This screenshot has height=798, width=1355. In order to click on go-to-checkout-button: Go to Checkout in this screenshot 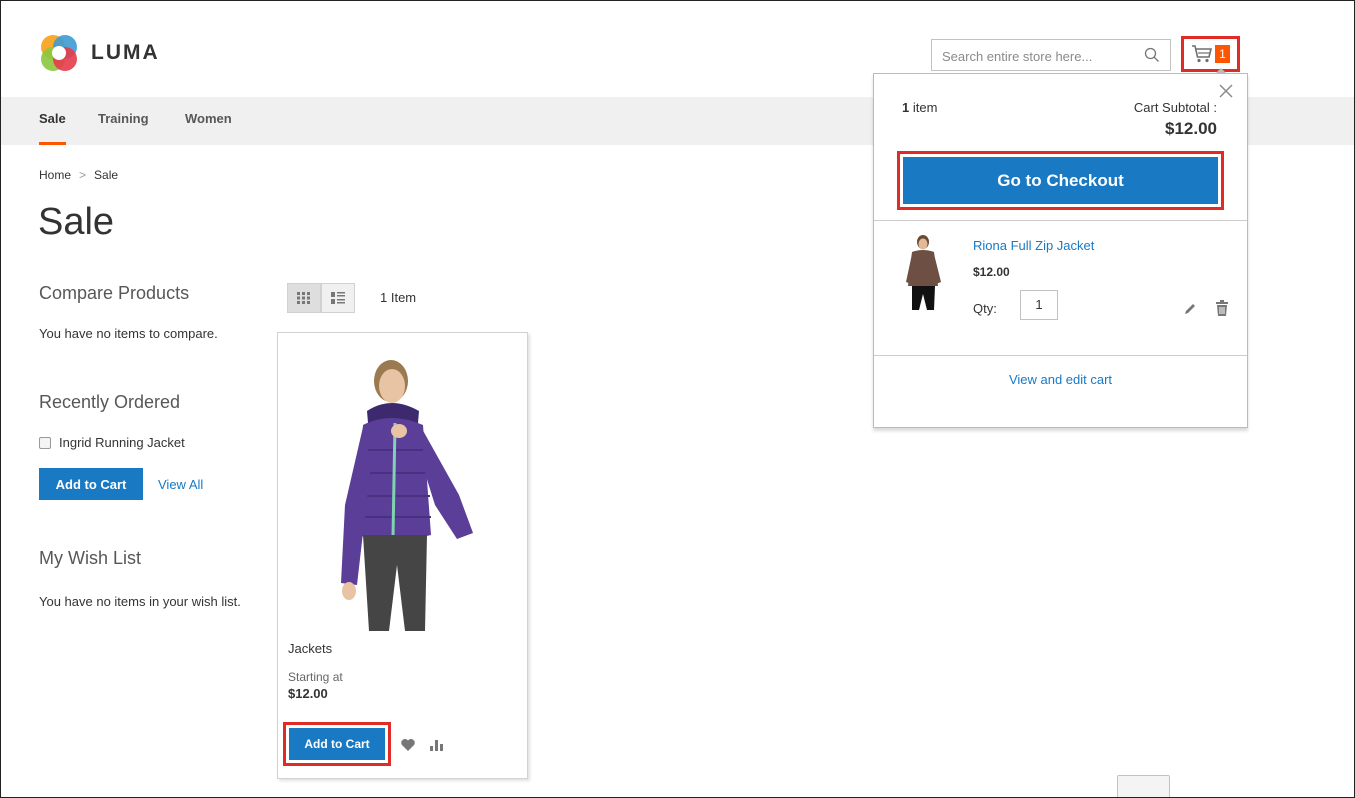, I will do `click(1060, 180)`.